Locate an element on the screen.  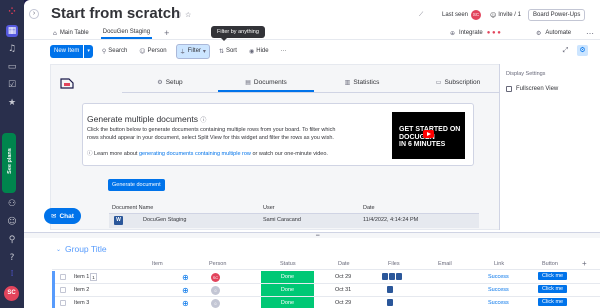
my-work-icon: ☑ is located at coordinates (12, 85).